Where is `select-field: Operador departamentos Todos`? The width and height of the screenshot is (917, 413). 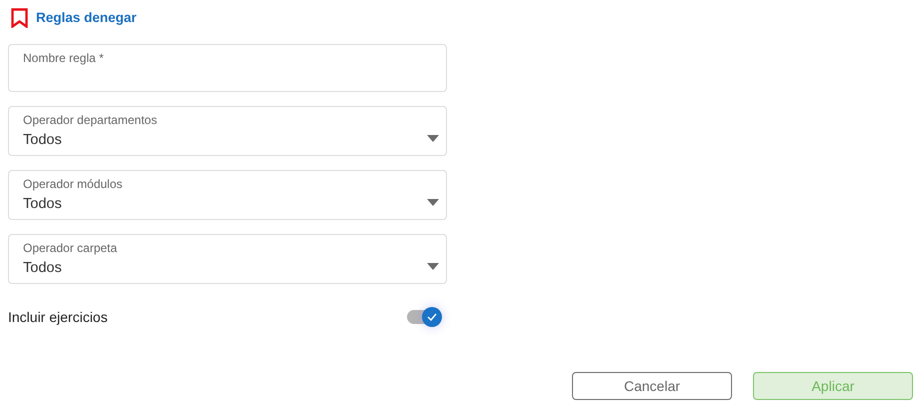
select-field: Operador departamentos Todos is located at coordinates (227, 131).